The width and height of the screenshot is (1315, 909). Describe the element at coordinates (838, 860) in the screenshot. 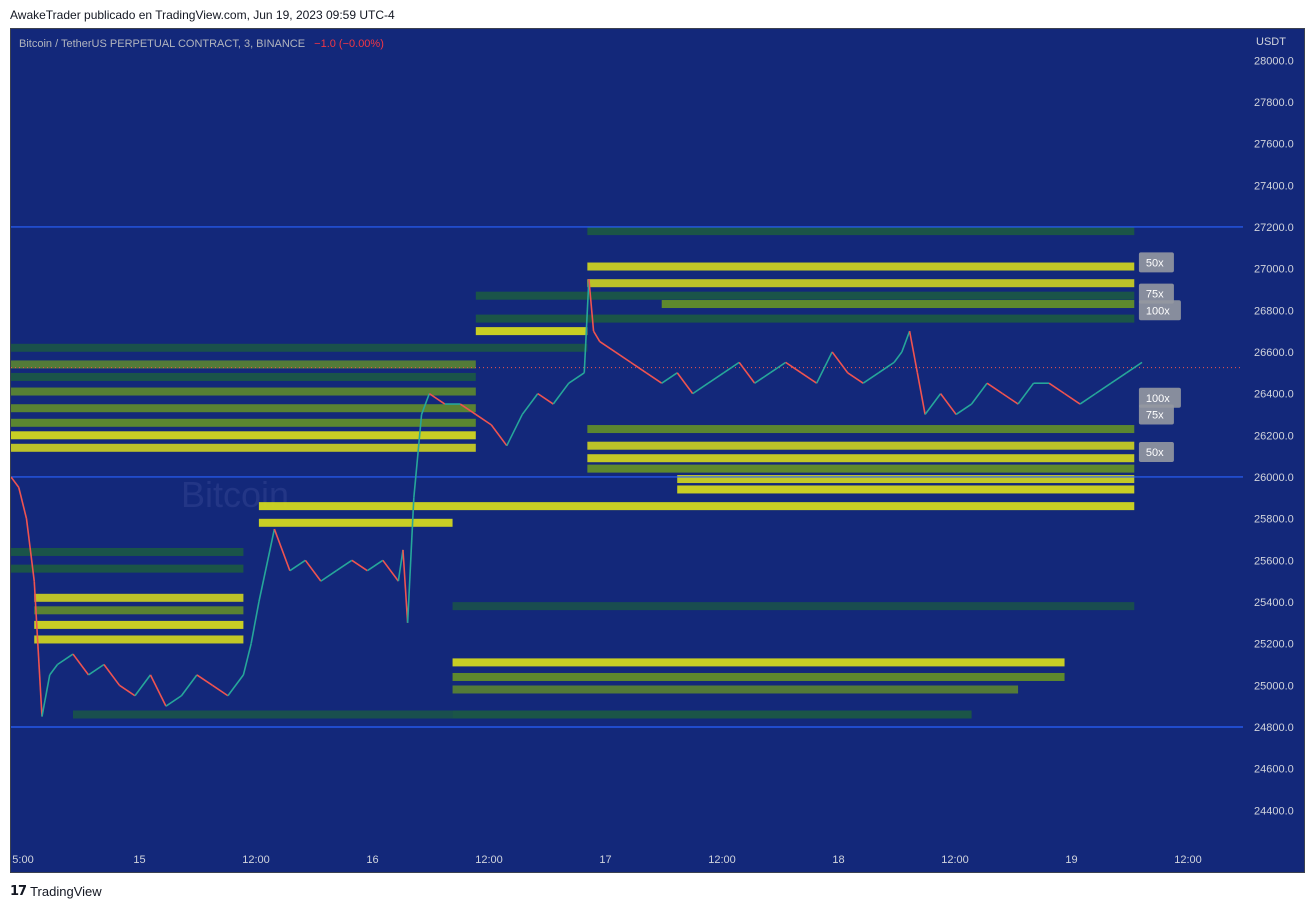

I see `x-tick-label: 18` at that location.